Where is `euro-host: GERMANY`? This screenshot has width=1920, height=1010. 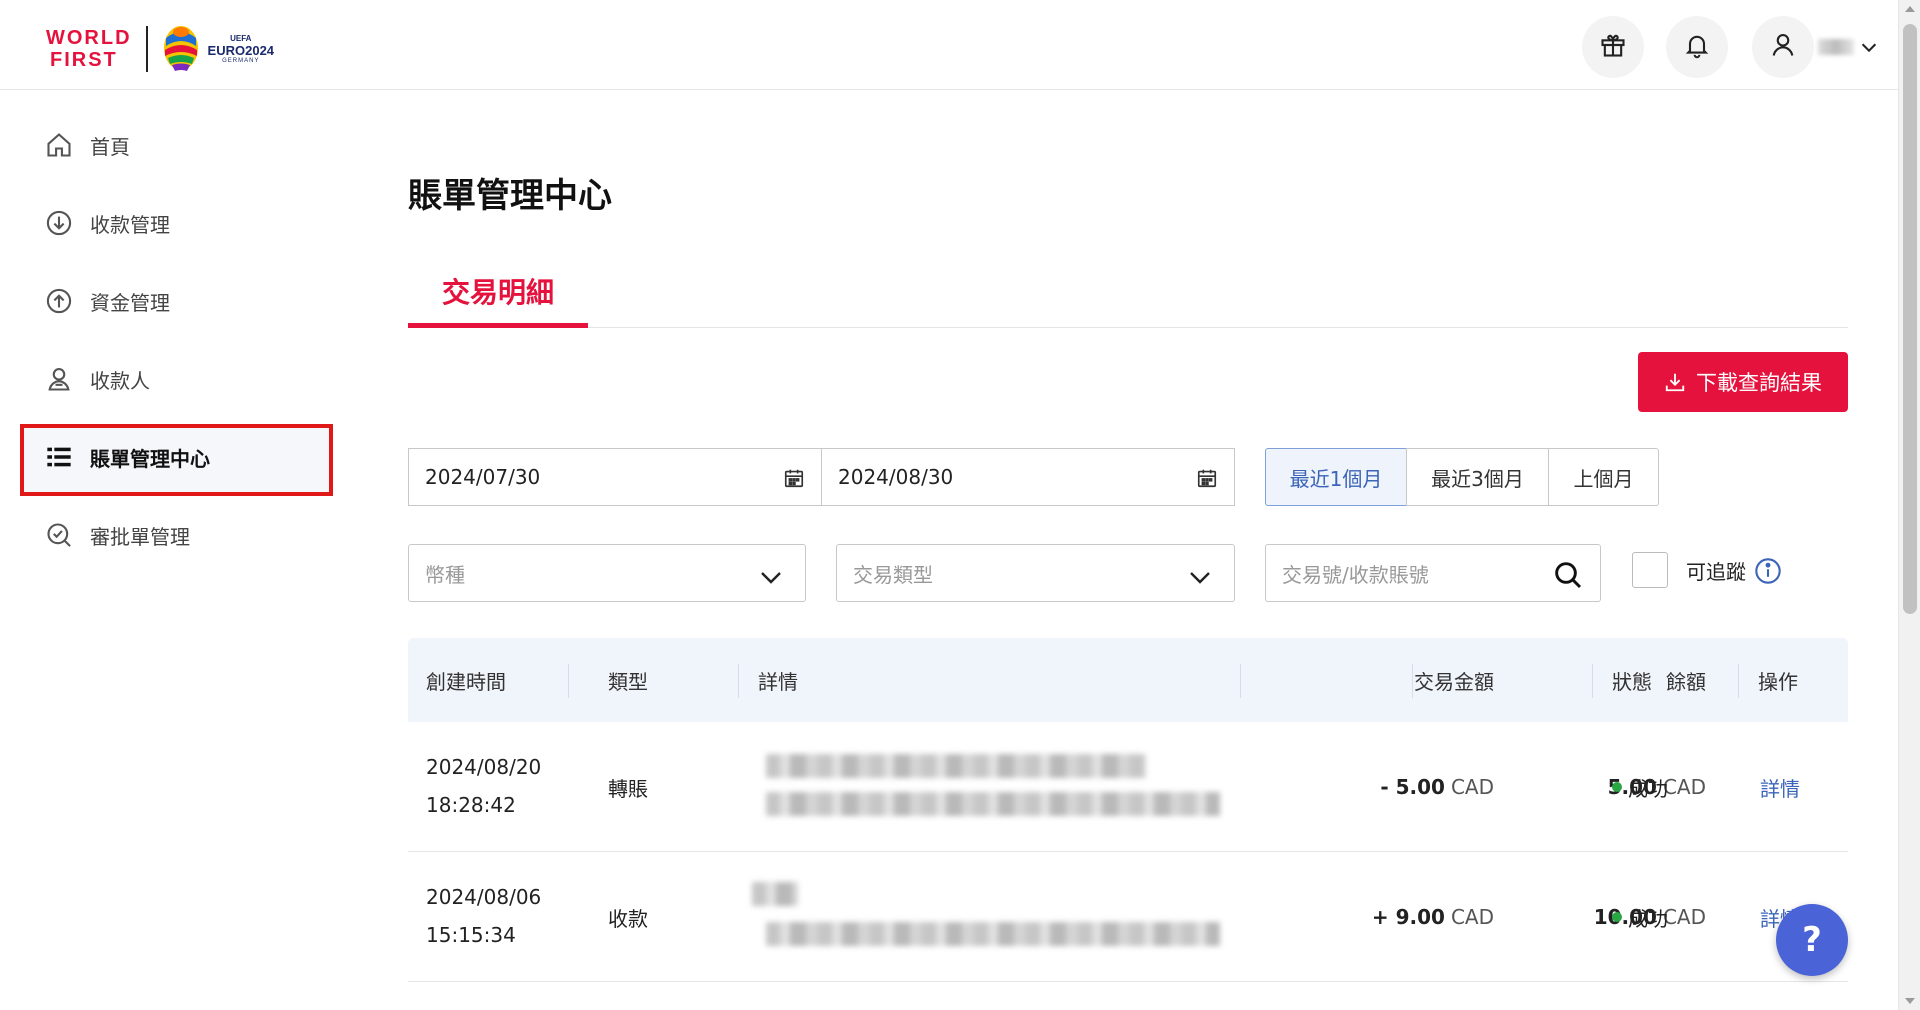 euro-host: GERMANY is located at coordinates (241, 61).